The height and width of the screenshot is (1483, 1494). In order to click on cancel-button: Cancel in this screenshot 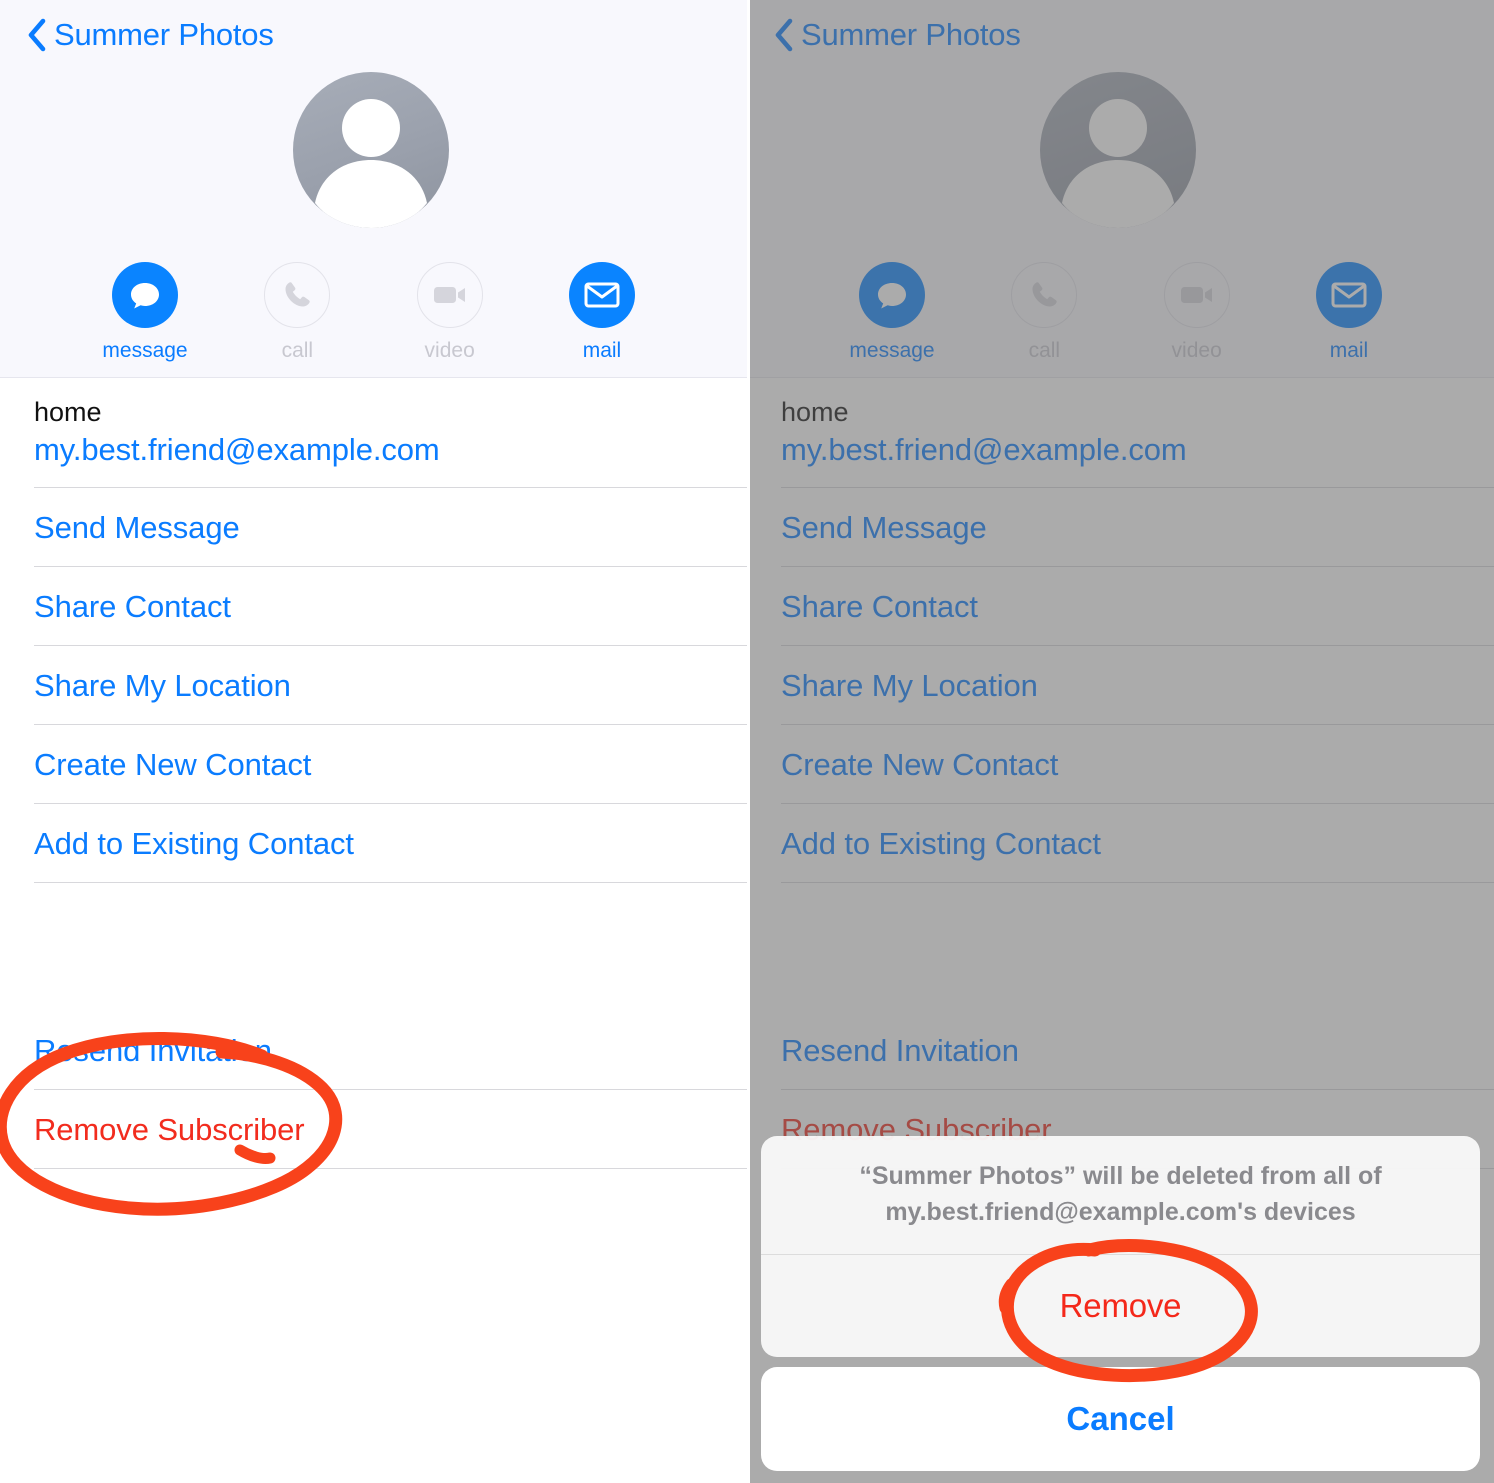, I will do `click(1120, 1419)`.